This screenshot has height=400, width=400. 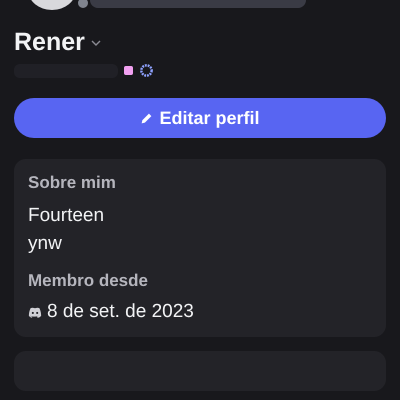 What do you see at coordinates (45, 244) in the screenshot?
I see `about-text: ynw` at bounding box center [45, 244].